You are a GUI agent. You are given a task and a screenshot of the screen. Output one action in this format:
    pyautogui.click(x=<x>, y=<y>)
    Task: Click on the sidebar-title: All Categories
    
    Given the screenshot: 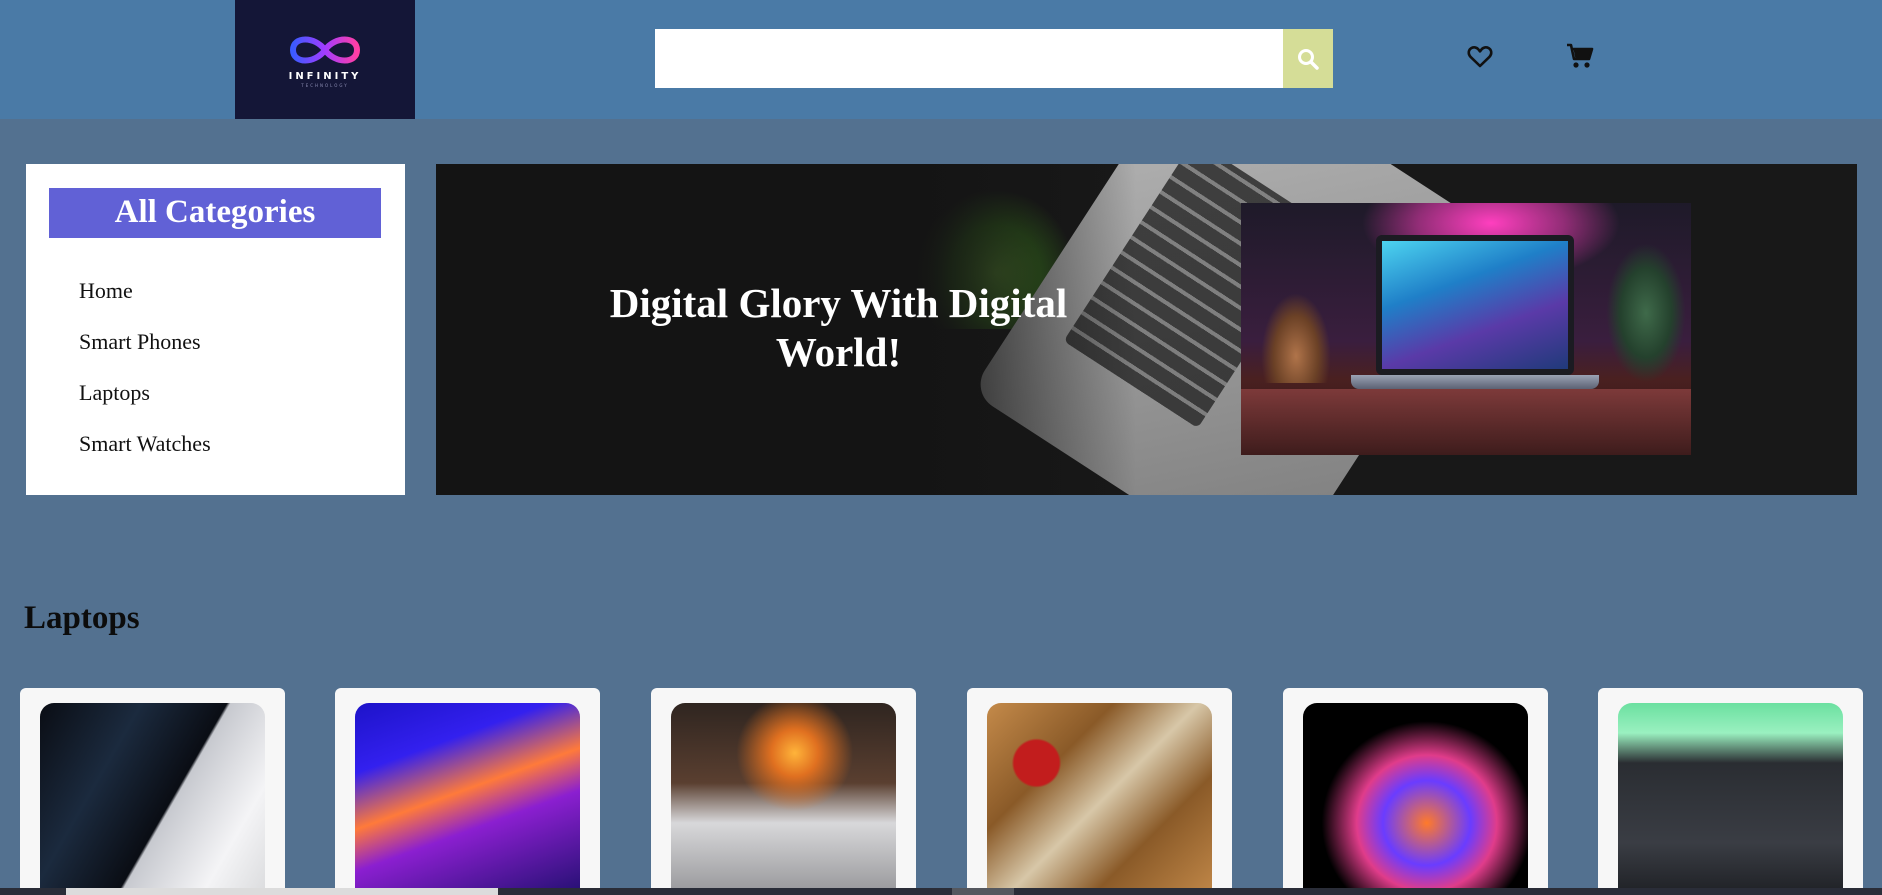 What is the action you would take?
    pyautogui.click(x=215, y=213)
    